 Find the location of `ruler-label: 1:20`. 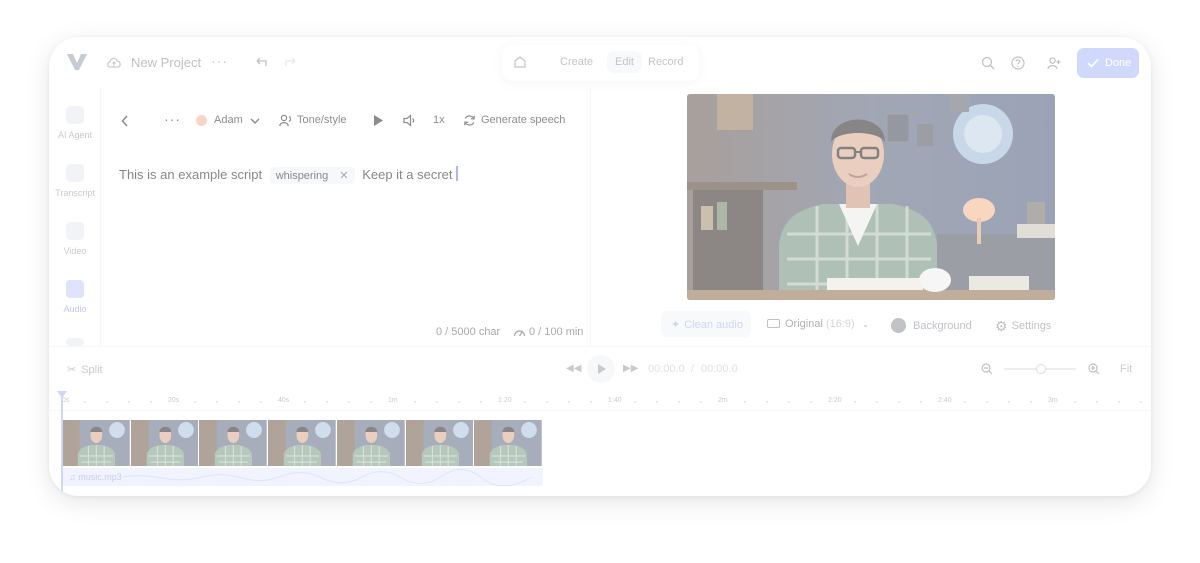

ruler-label: 1:20 is located at coordinates (505, 400).